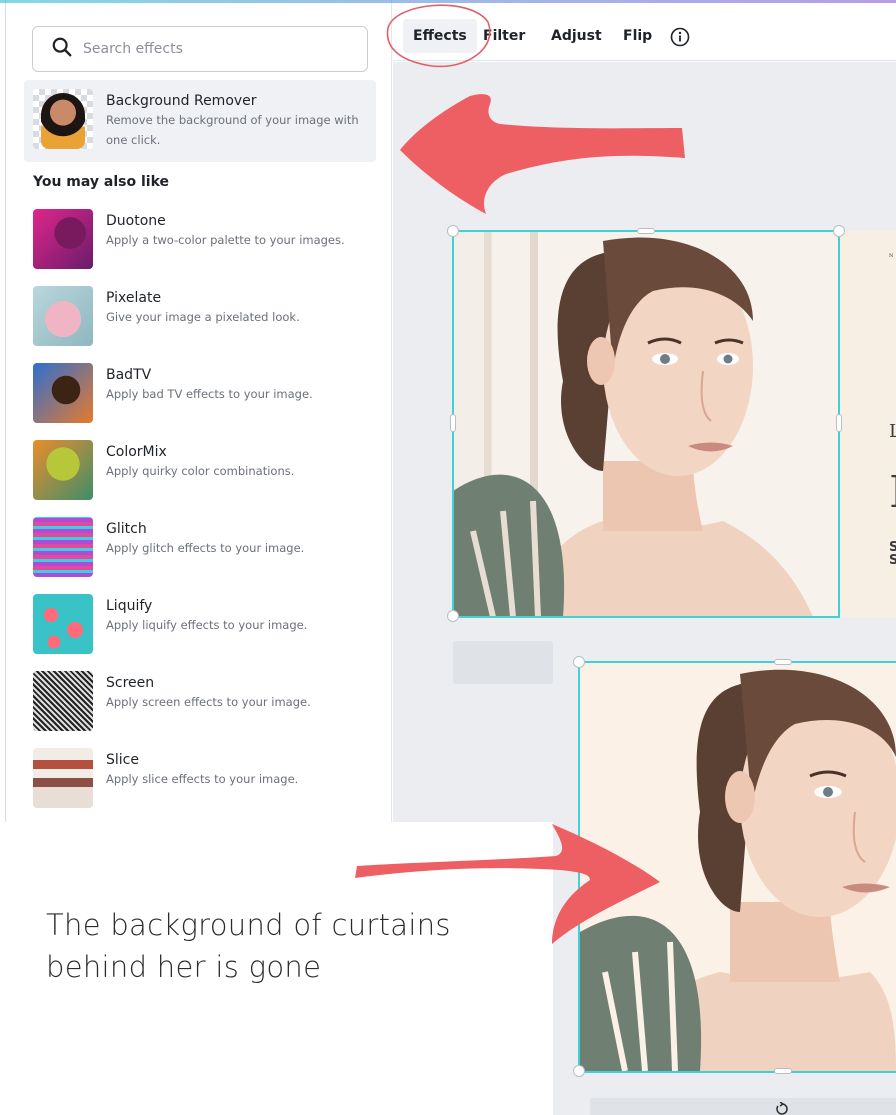 The height and width of the screenshot is (1115, 896). Describe the element at coordinates (136, 452) in the screenshot. I see `effect-name: ColorMix` at that location.